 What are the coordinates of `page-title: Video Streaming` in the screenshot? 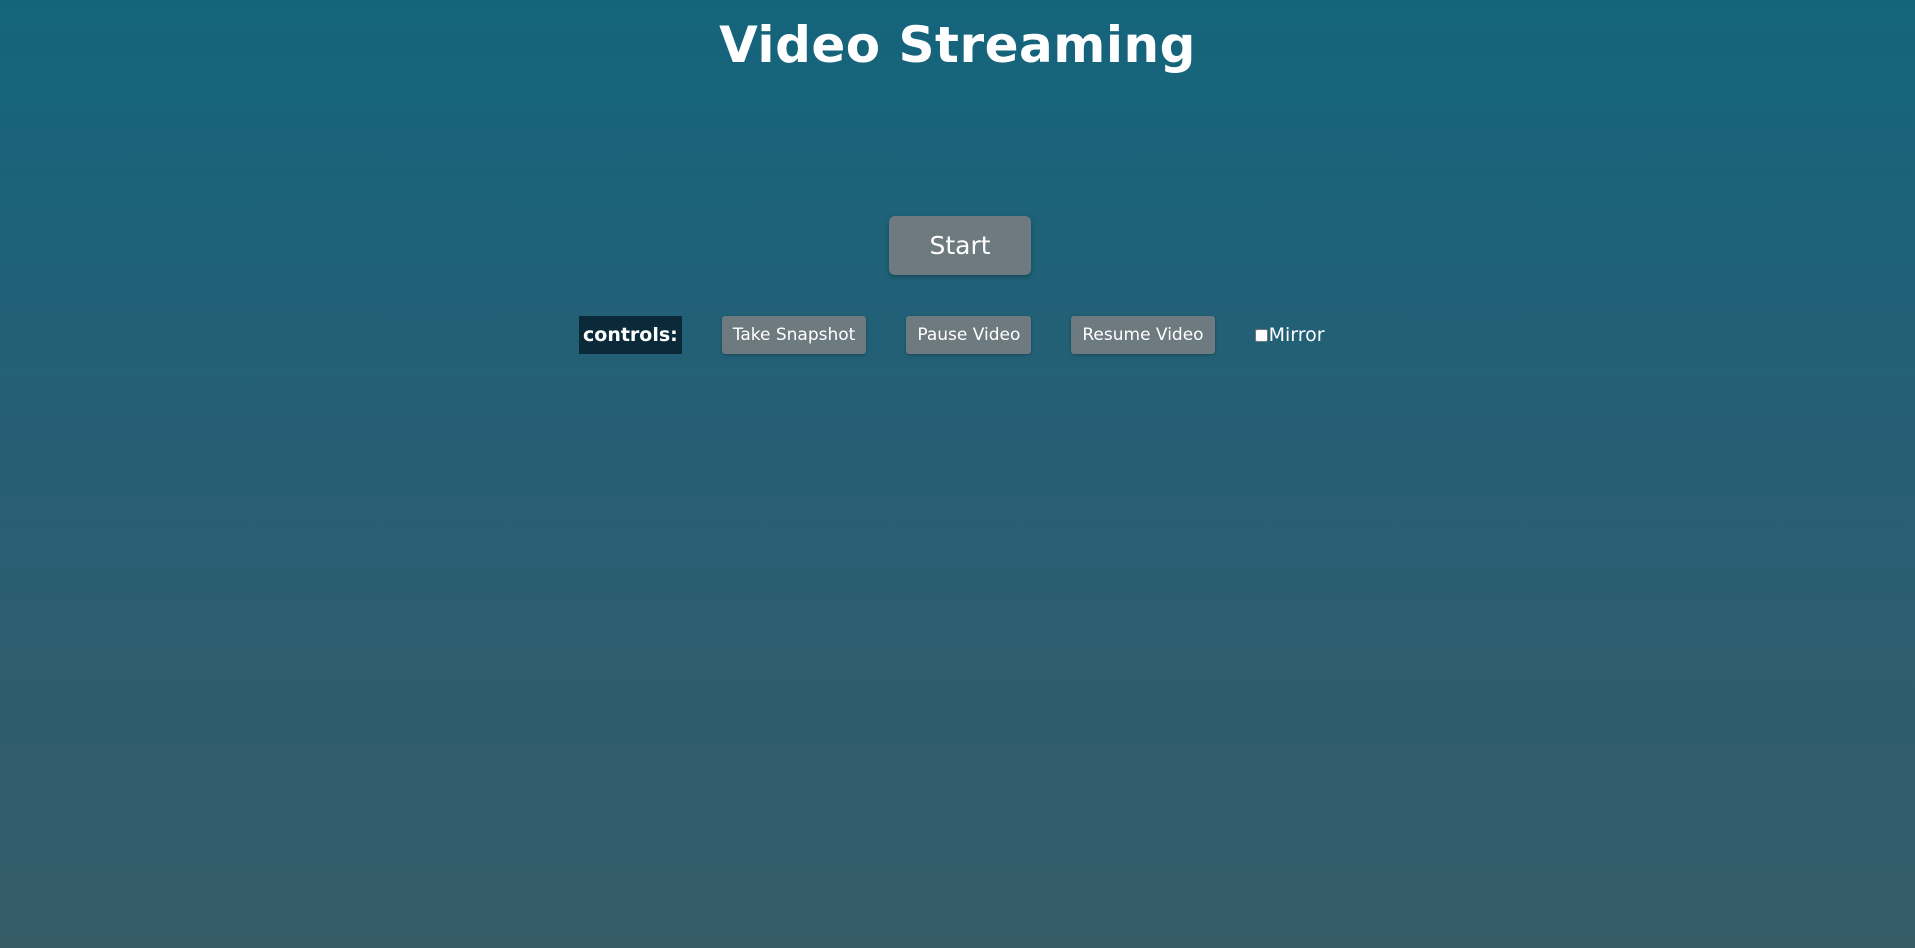 It's located at (957, 45).